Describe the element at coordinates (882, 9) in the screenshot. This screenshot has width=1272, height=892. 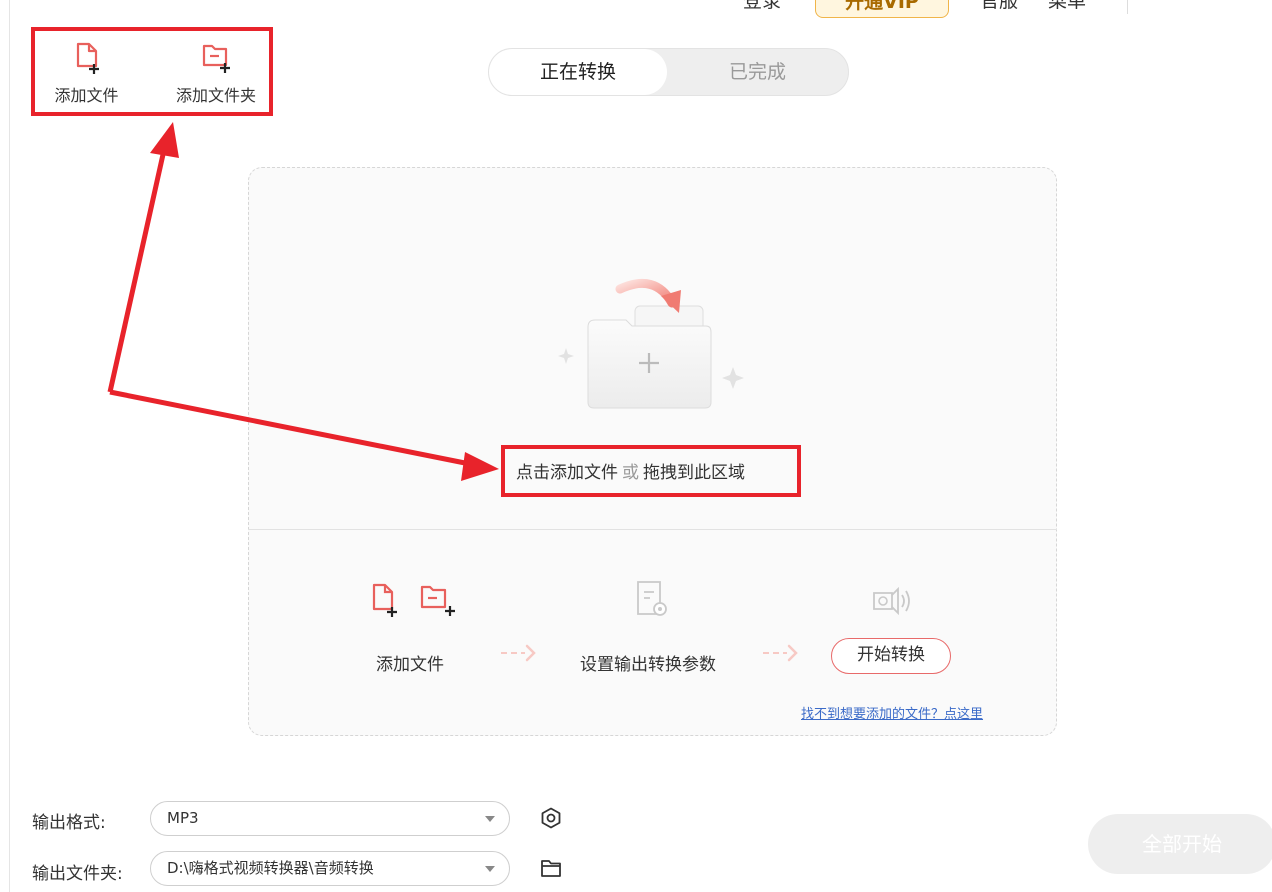
I see `vip-button: 开通VIP` at that location.